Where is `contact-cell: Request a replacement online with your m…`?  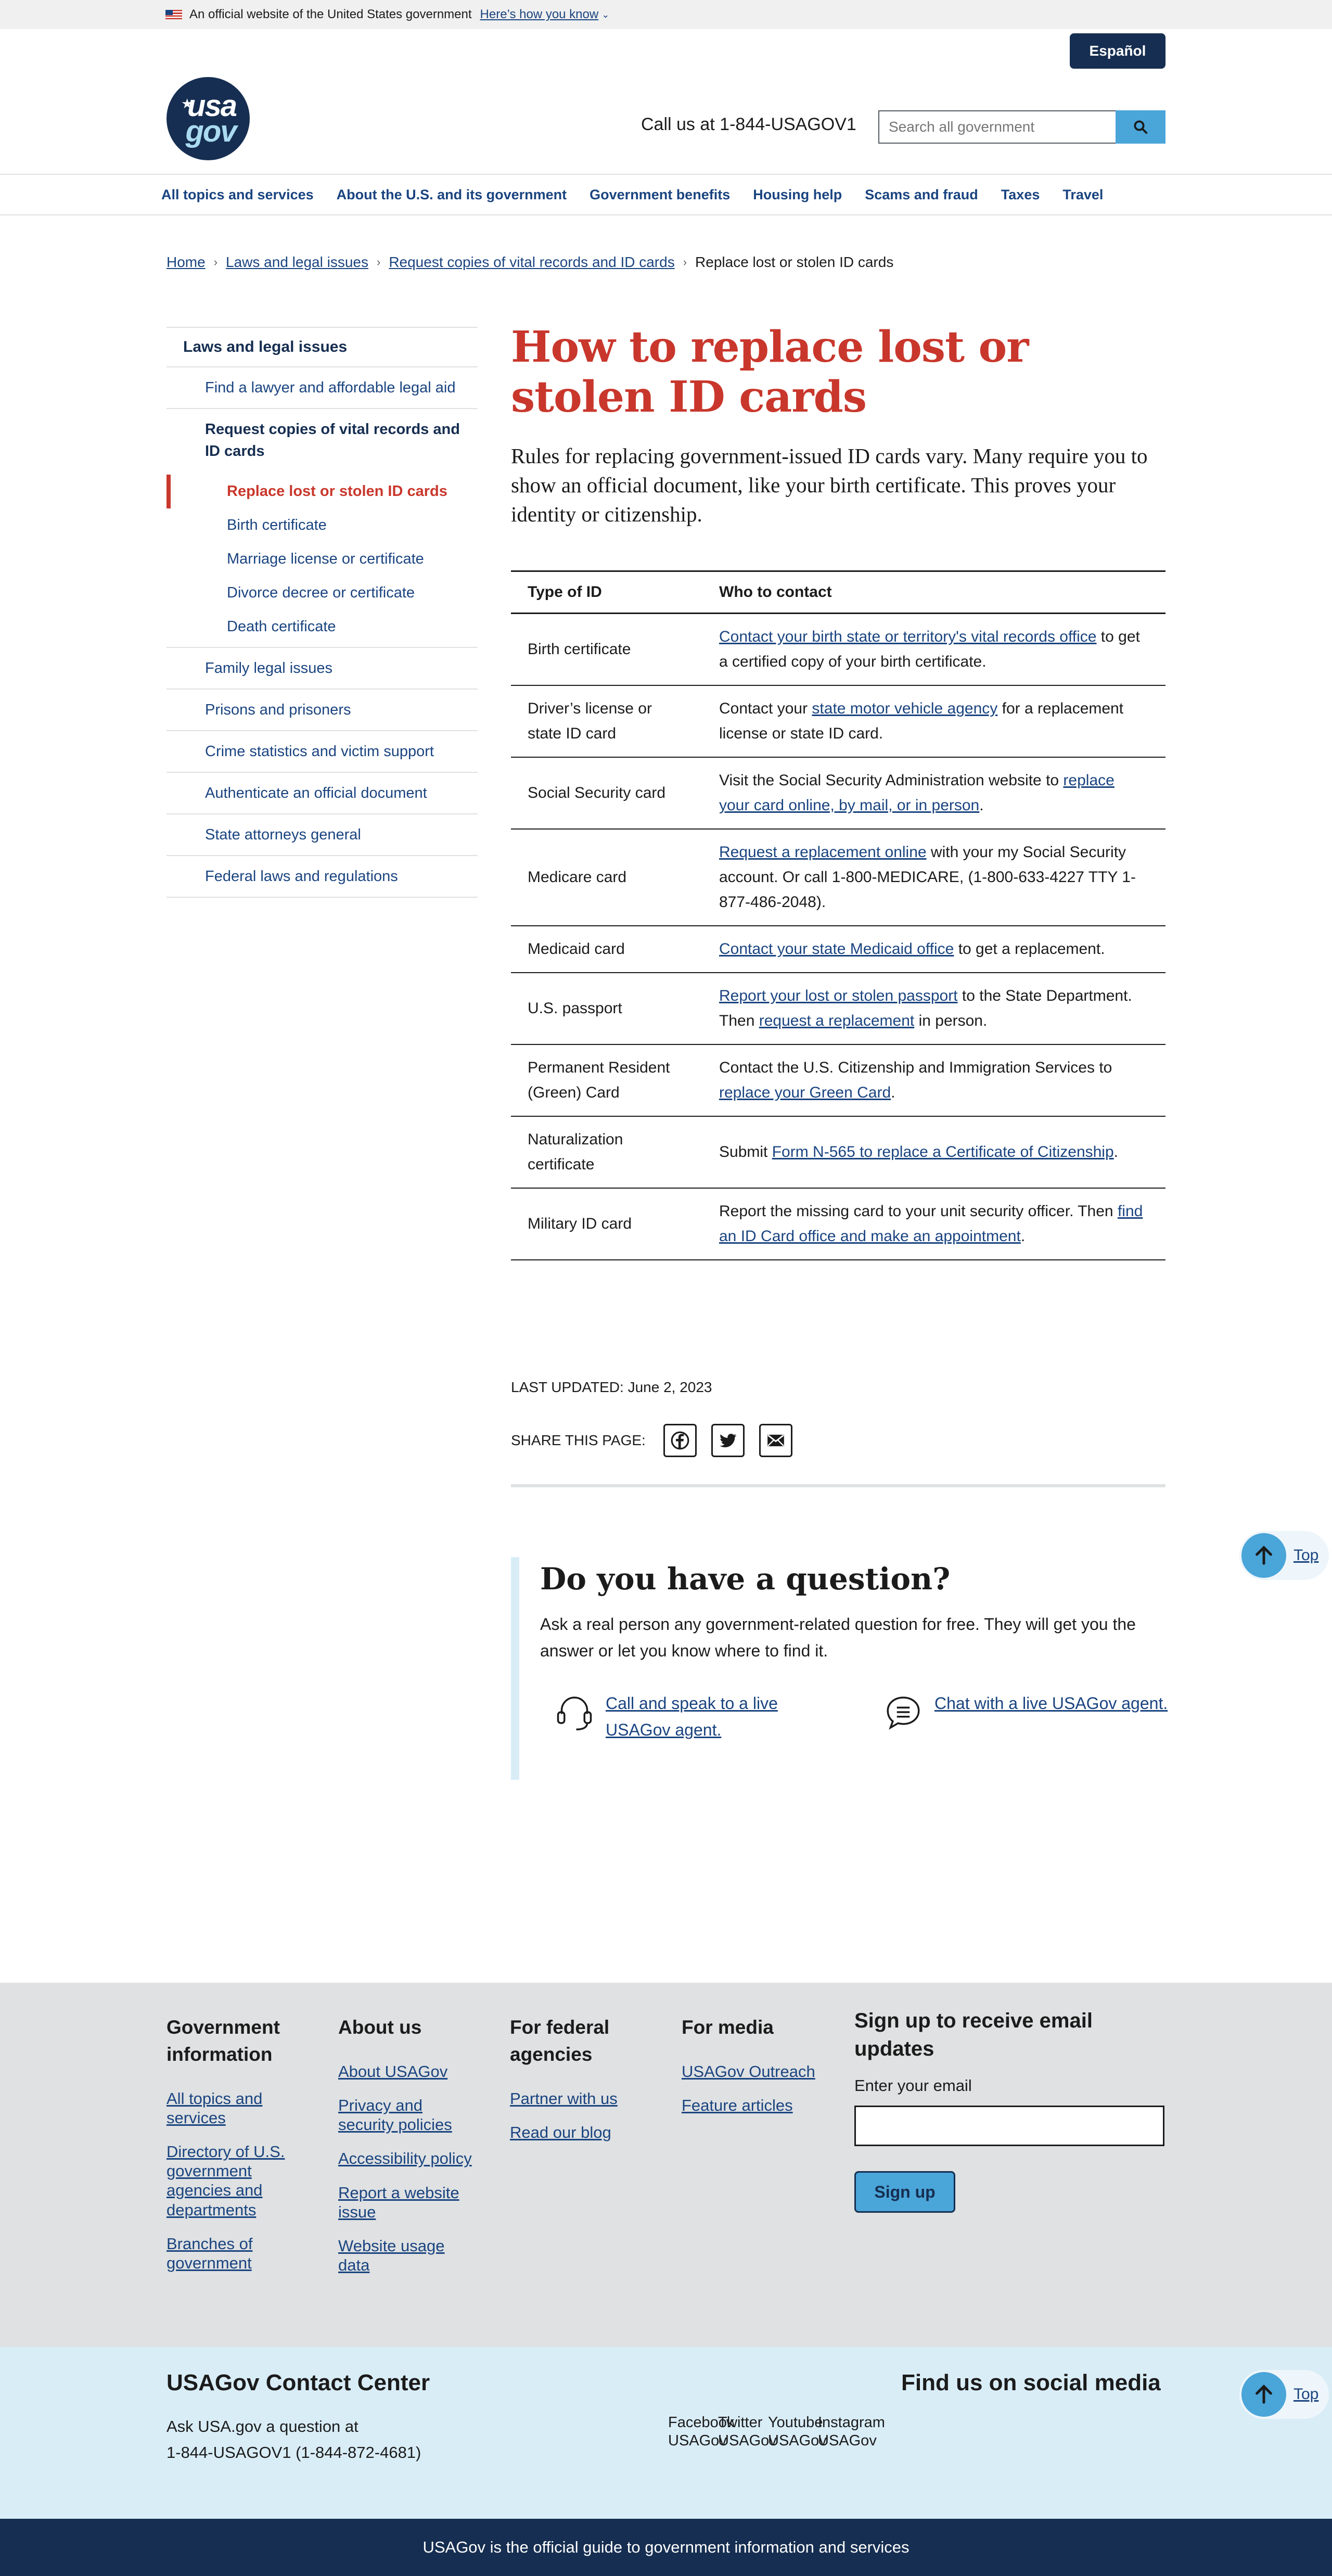 contact-cell: Request a replacement online with your m… is located at coordinates (934, 878).